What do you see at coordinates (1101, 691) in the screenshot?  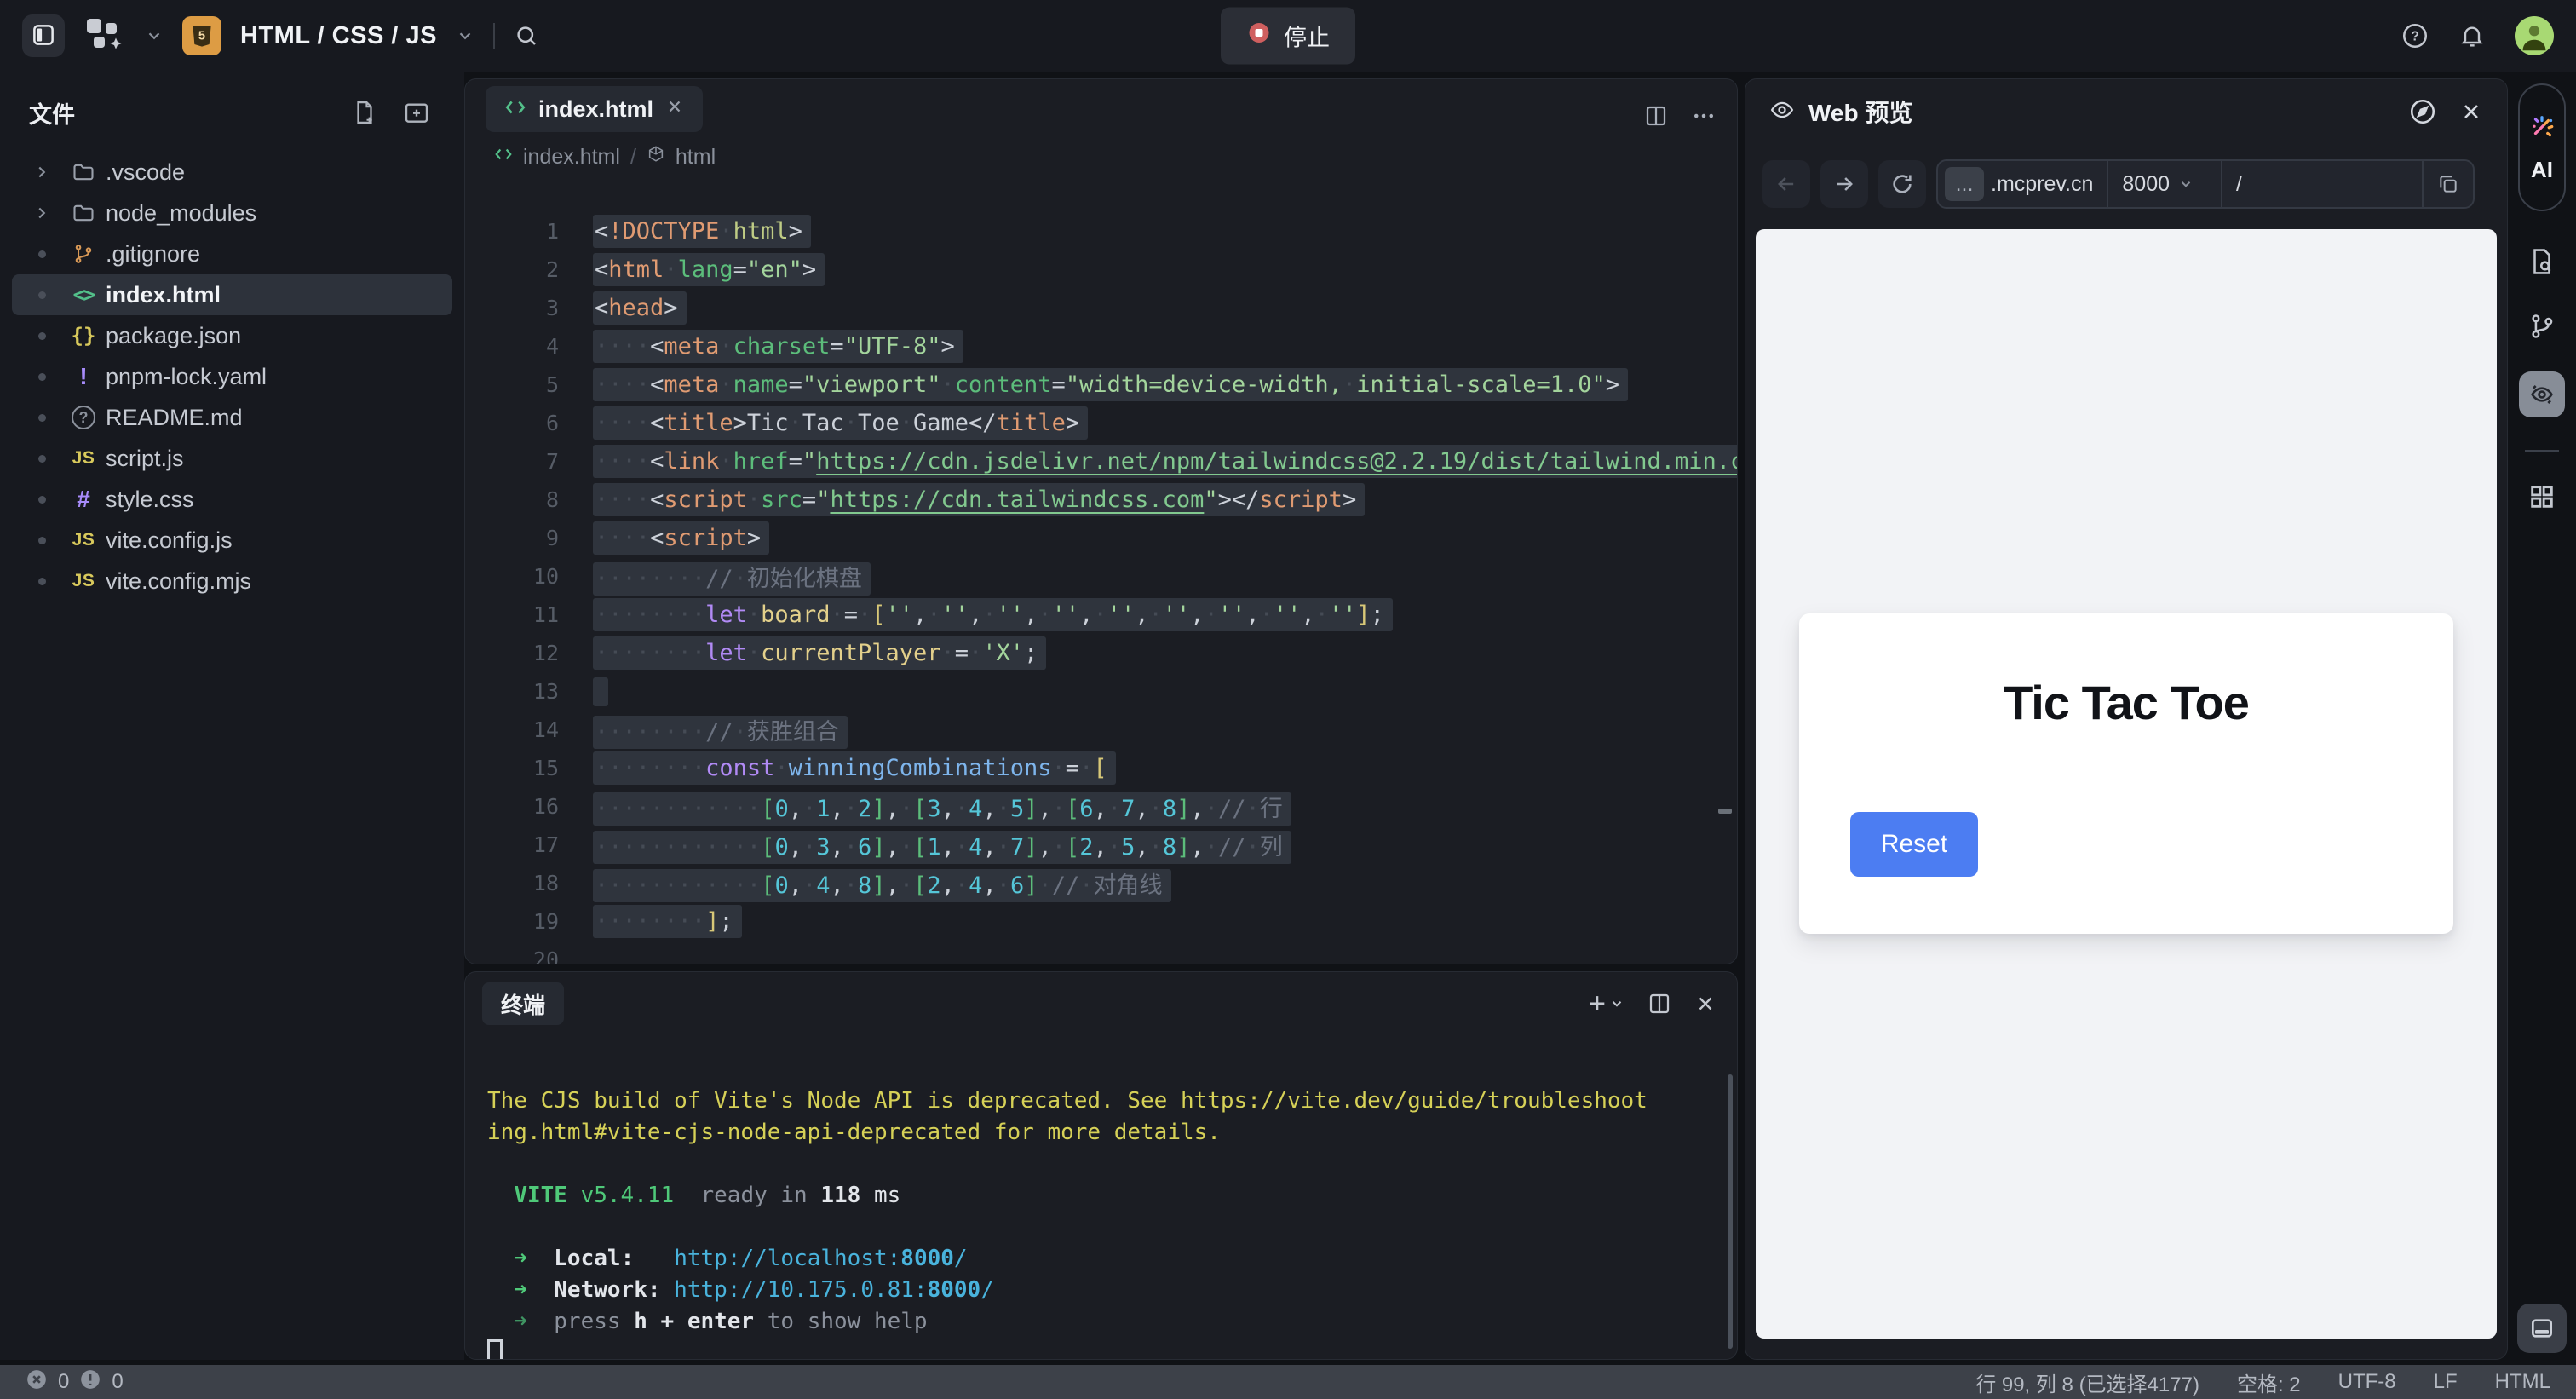 I see `code-line: 13` at bounding box center [1101, 691].